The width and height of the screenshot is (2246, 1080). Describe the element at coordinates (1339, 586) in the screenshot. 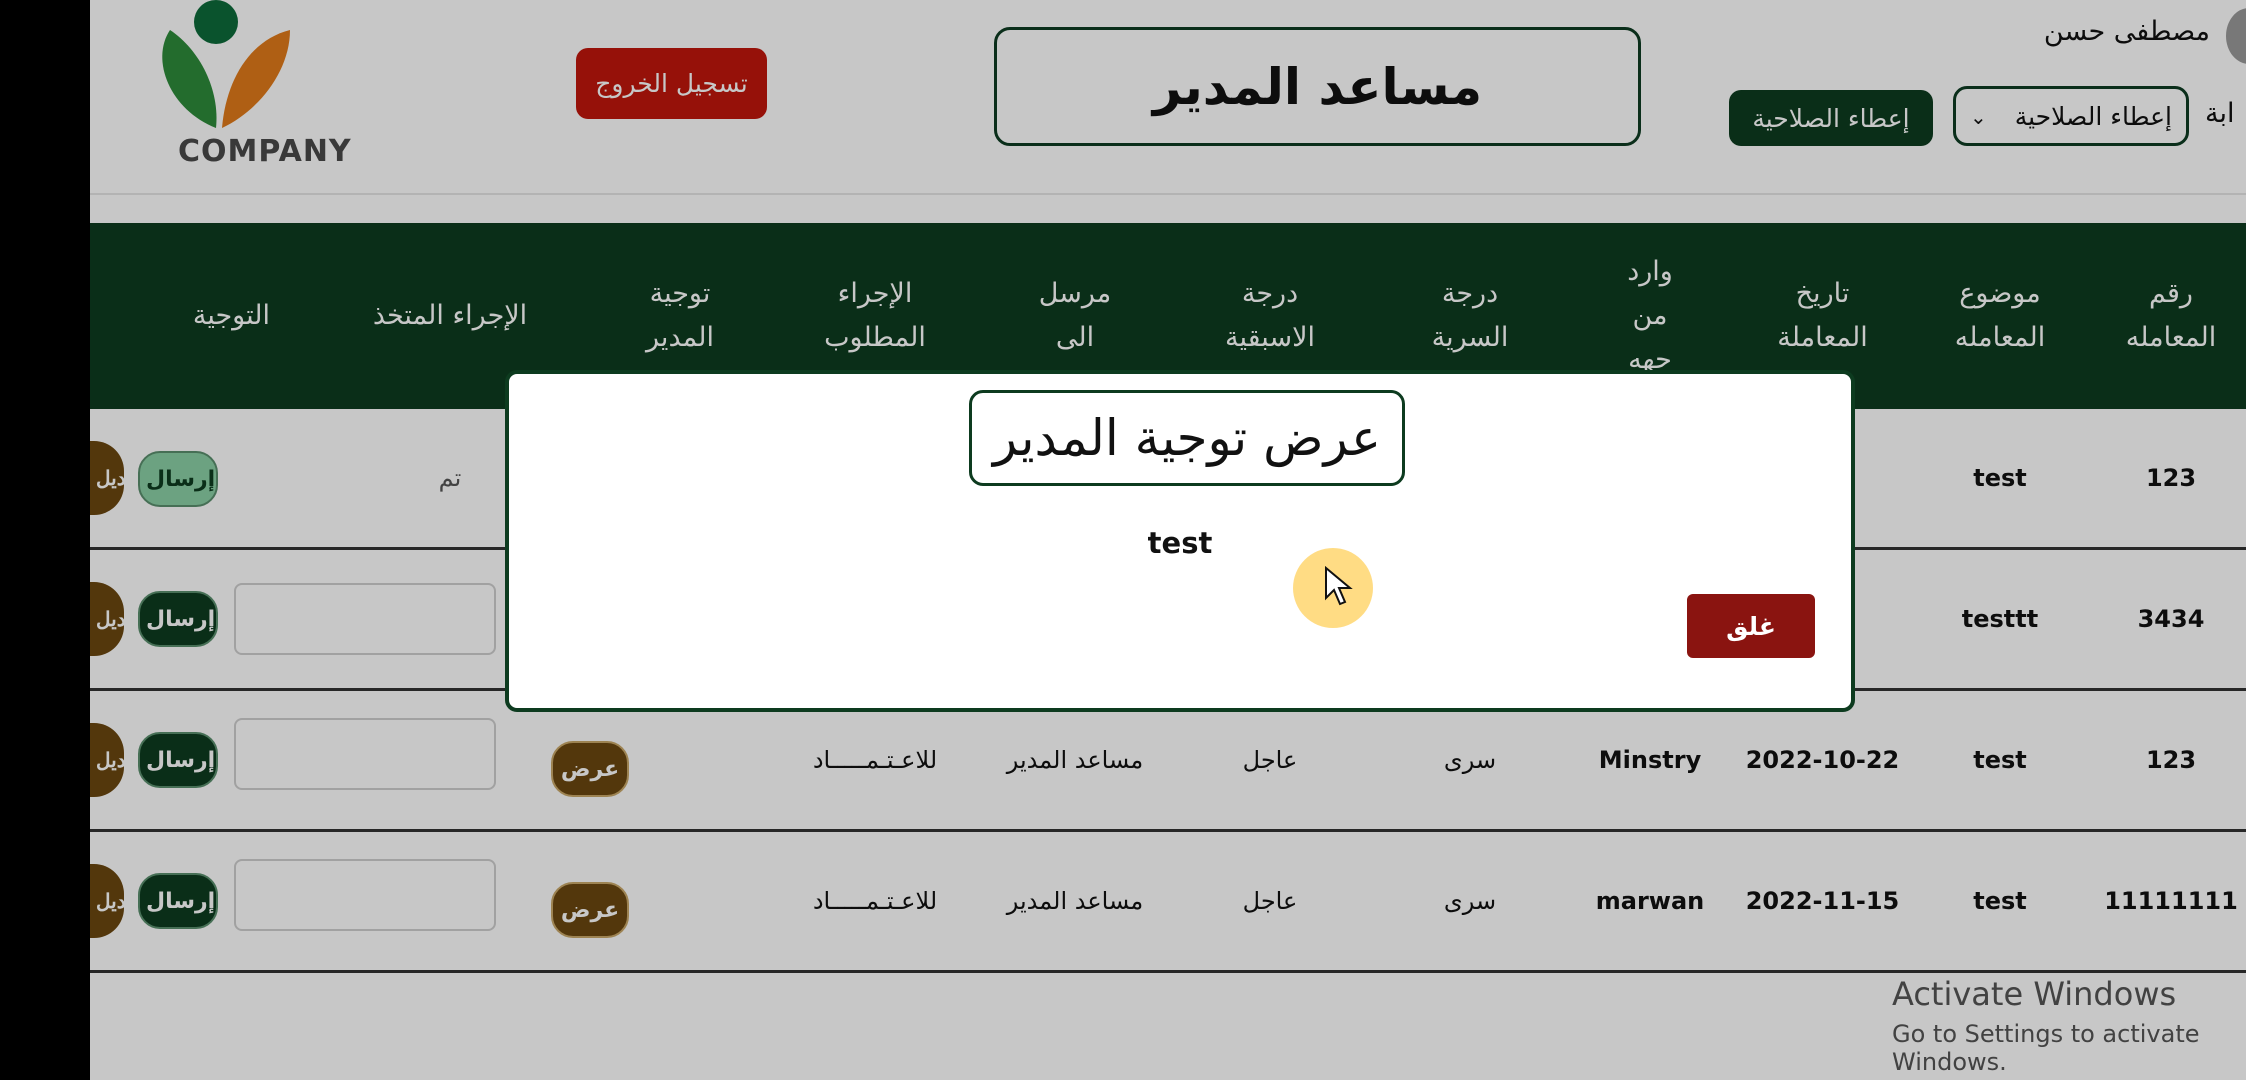

I see `mouse-pointer-icon` at that location.